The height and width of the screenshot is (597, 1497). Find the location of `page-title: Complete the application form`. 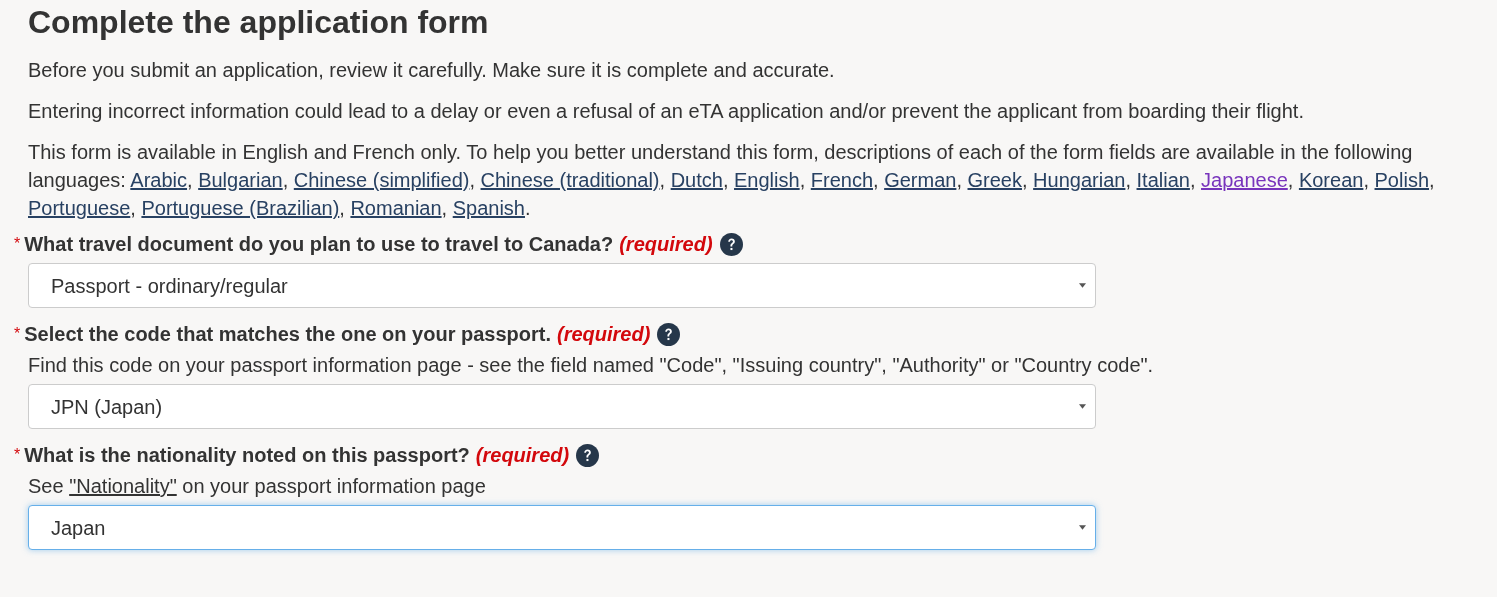

page-title: Complete the application form is located at coordinates (259, 22).